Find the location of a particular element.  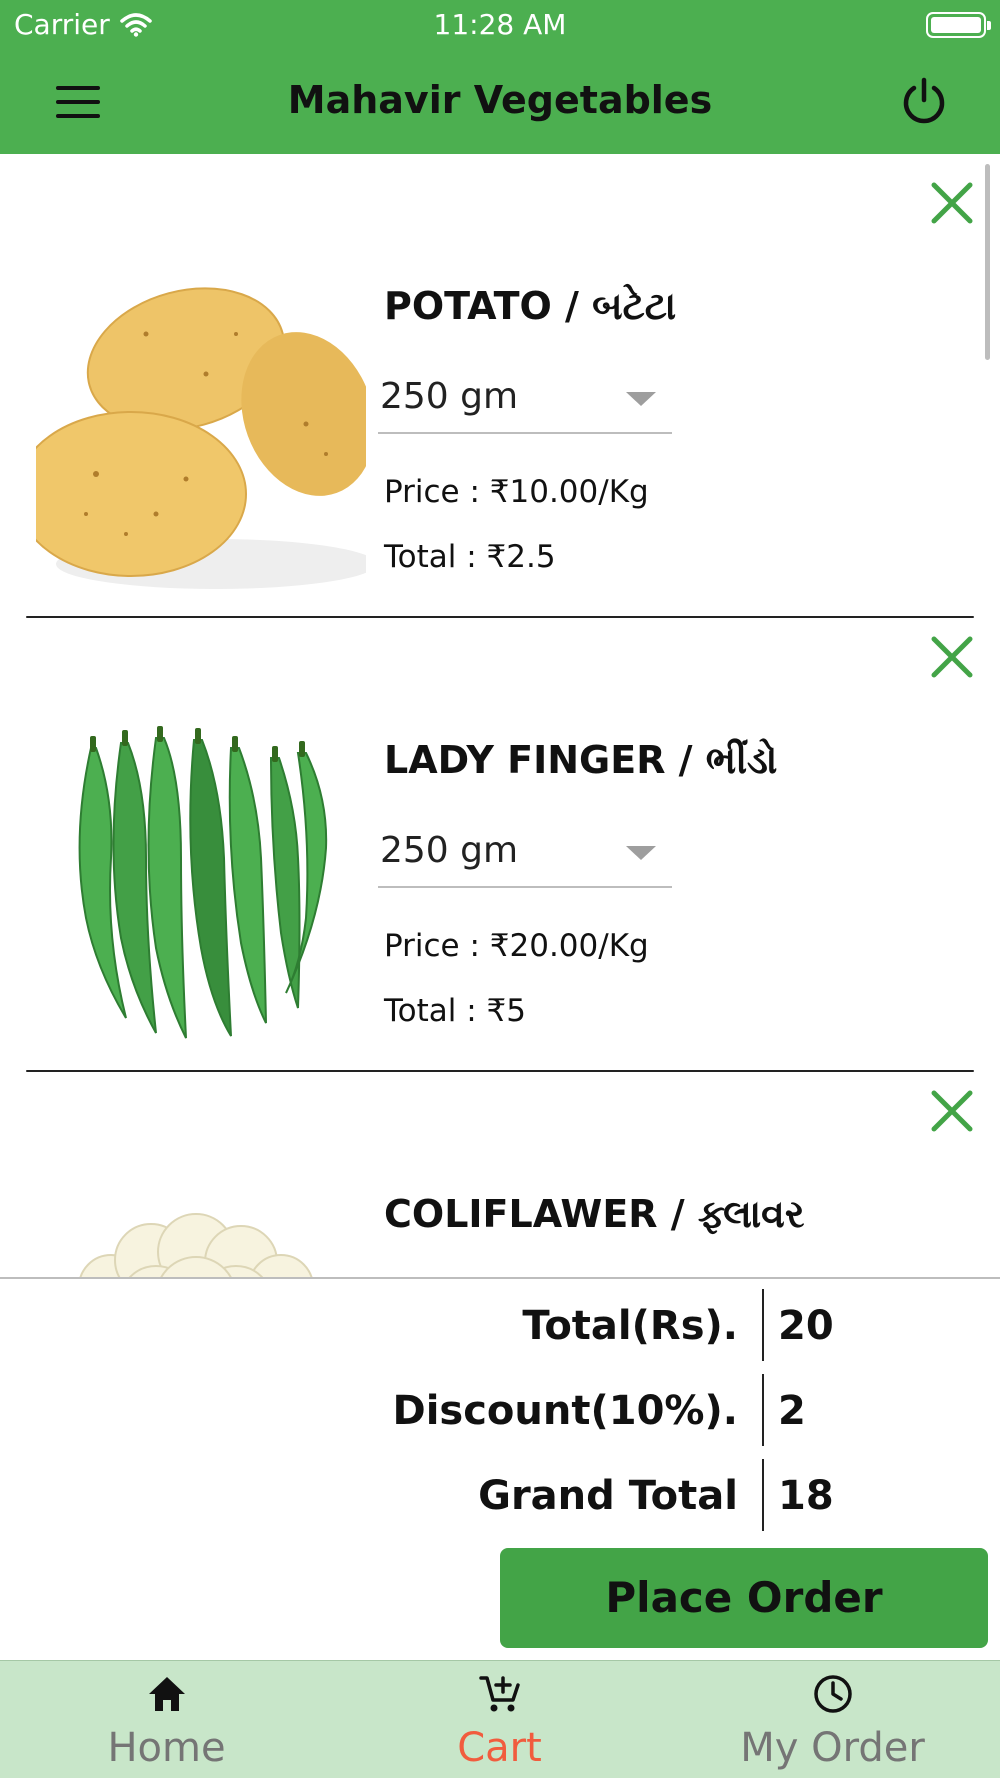

grand-total-label: Grand Total is located at coordinates (608, 1496).